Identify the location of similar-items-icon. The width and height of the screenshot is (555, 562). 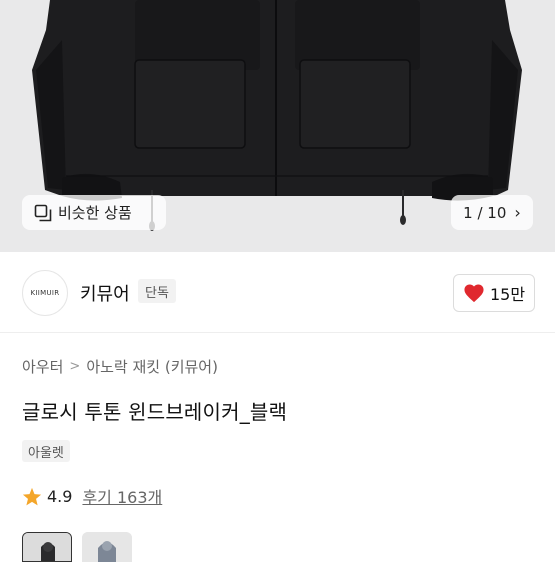
(43, 212).